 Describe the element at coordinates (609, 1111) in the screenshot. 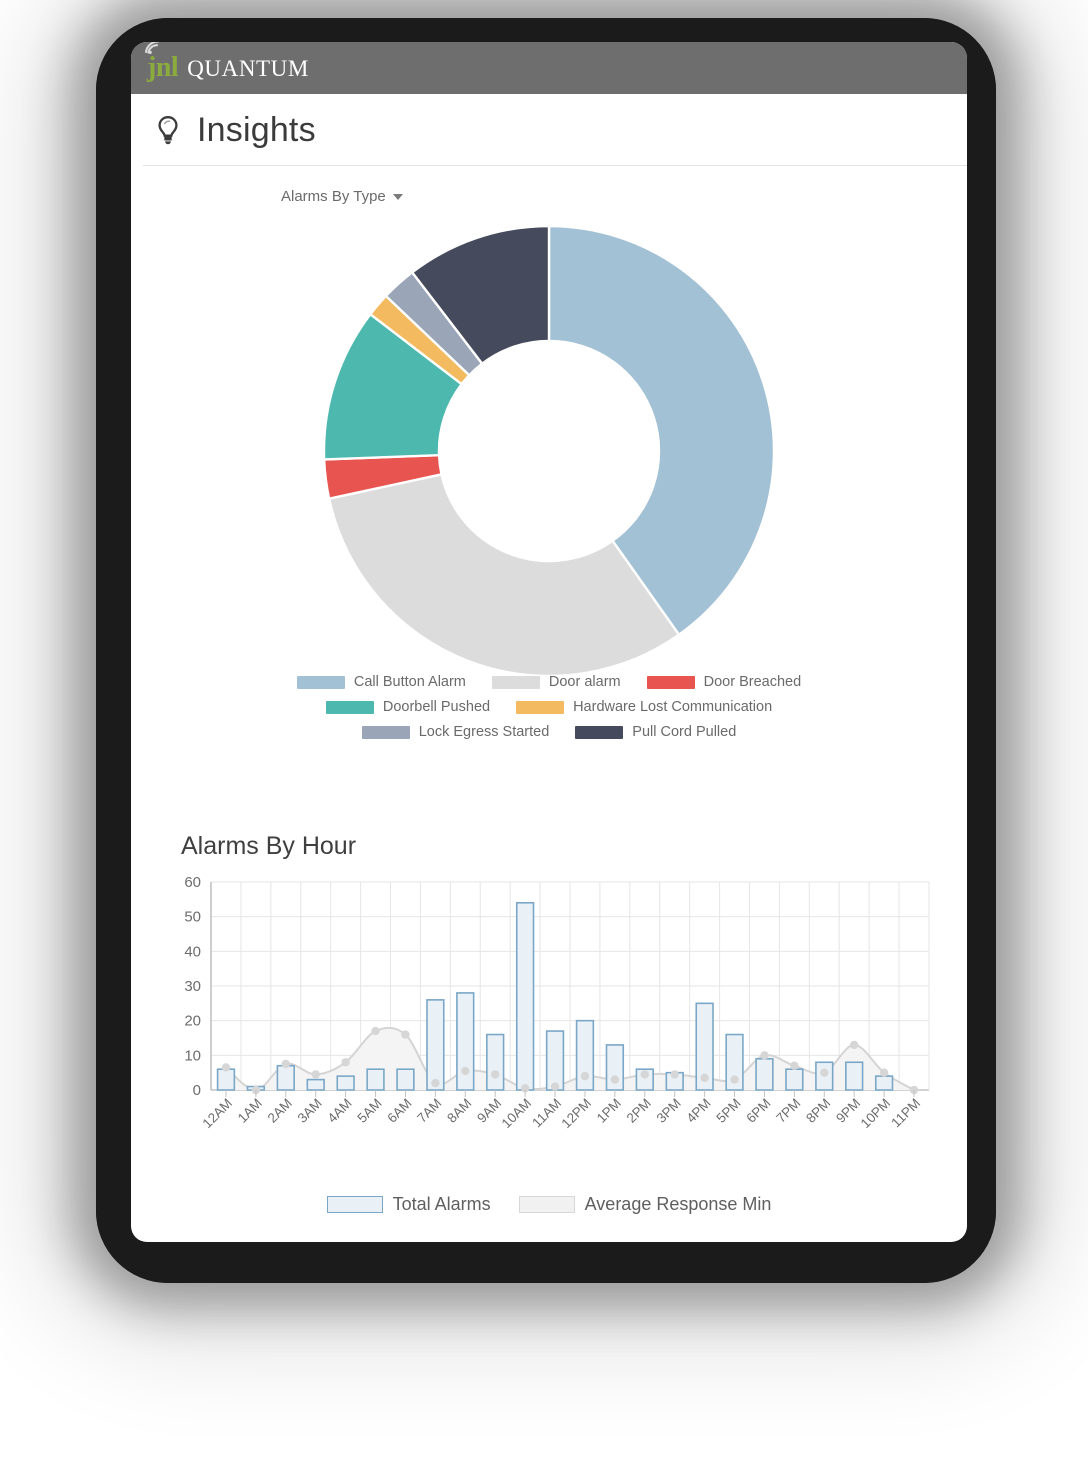

I see `x-tick-label: 1PM` at that location.